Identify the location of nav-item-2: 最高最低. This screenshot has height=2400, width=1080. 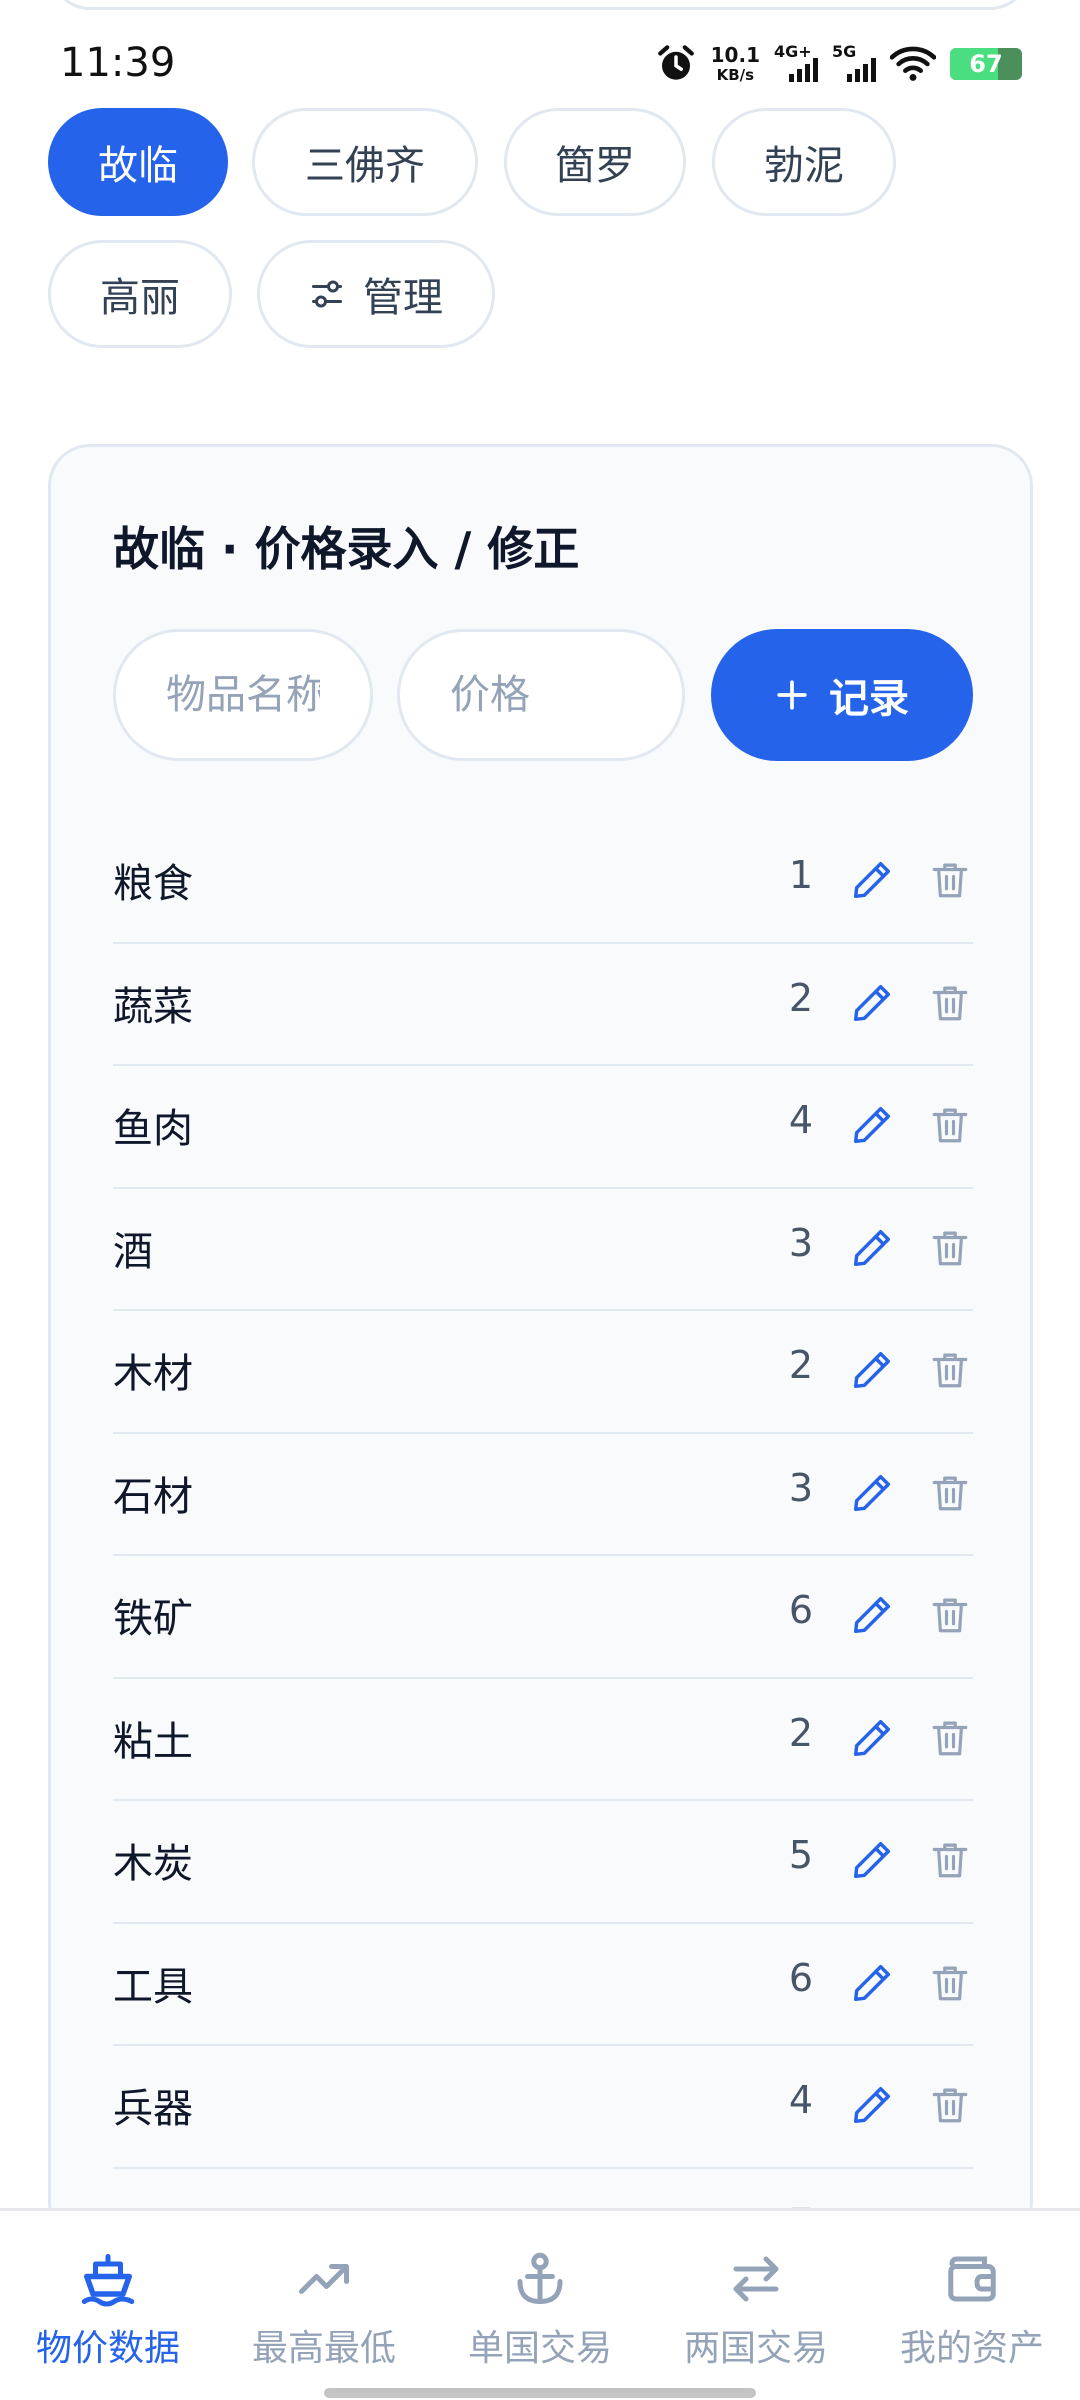
(324, 2296).